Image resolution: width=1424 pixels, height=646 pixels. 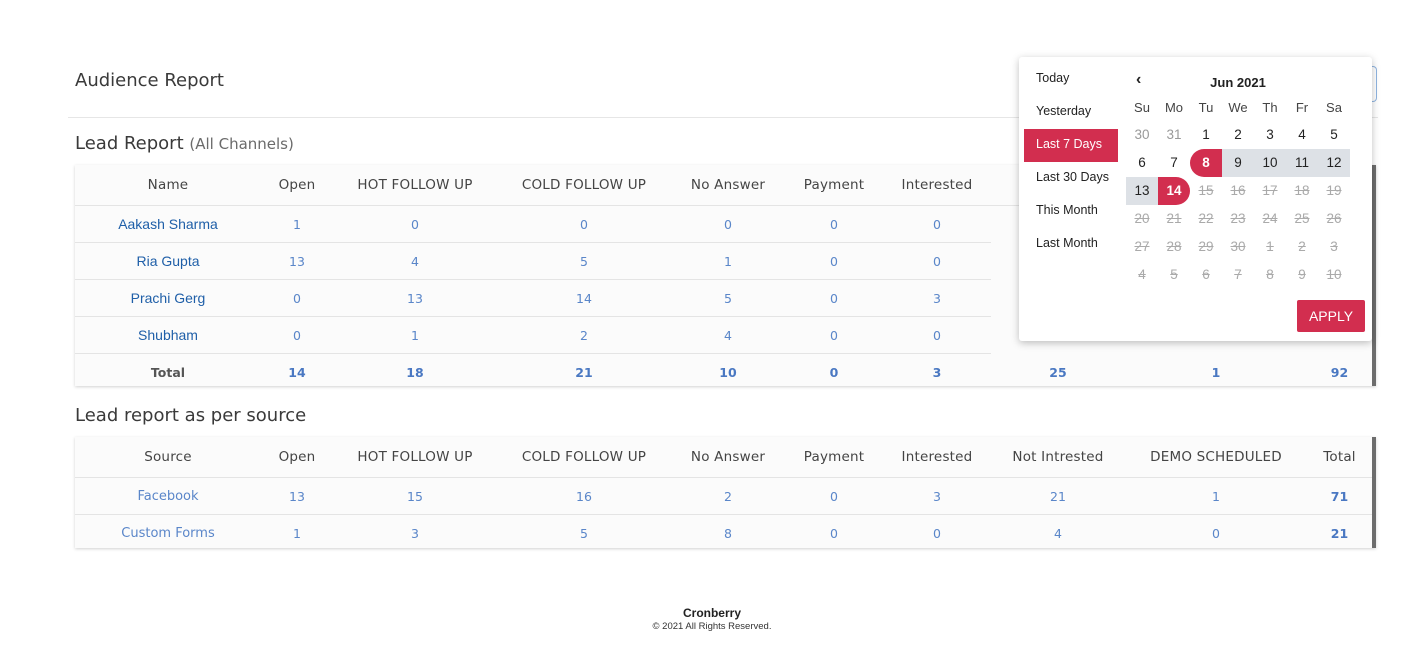 What do you see at coordinates (834, 372) in the screenshot?
I see `total-cell: 0` at bounding box center [834, 372].